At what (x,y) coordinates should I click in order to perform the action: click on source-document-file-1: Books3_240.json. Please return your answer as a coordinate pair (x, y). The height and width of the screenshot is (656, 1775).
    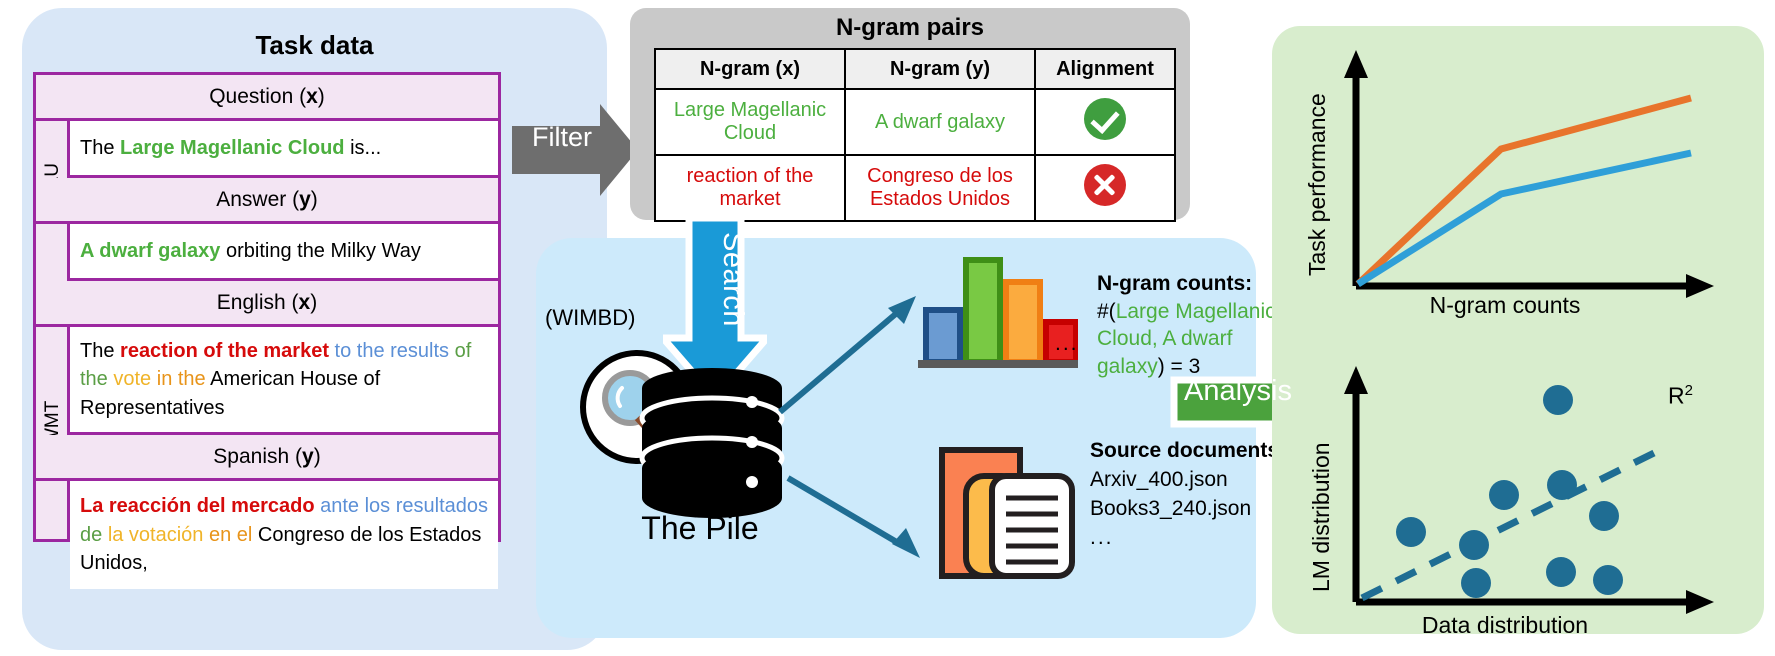
    Looking at the image, I should click on (1171, 508).